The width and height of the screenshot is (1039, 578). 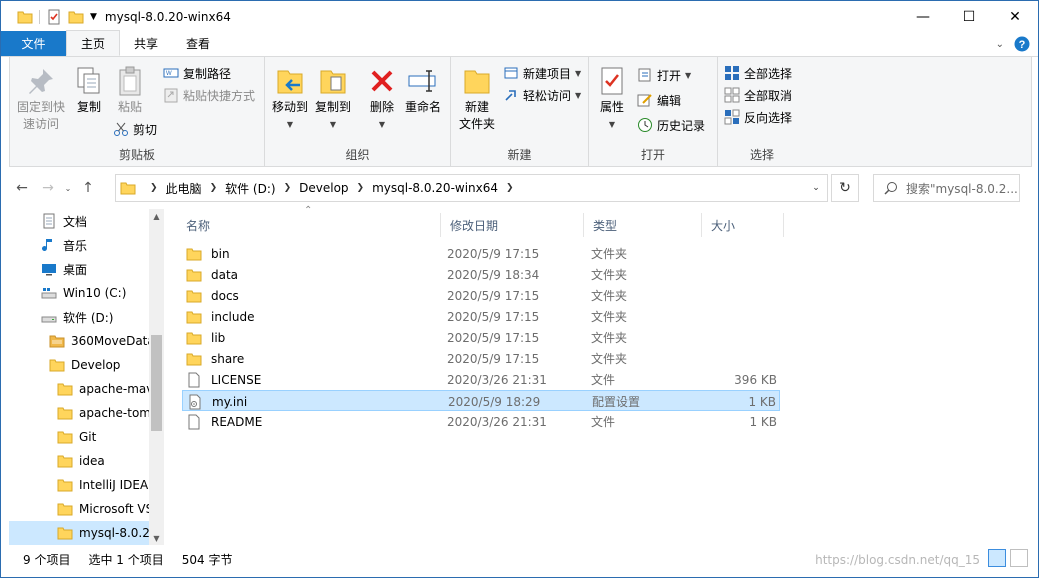 I want to click on close-button: ✕, so click(x=1015, y=16).